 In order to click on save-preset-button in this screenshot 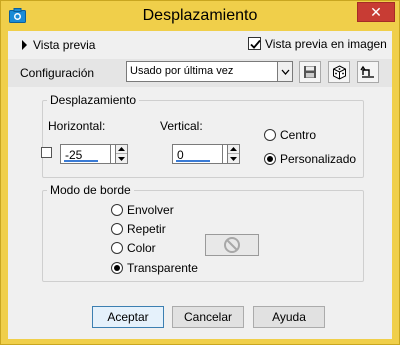, I will do `click(310, 72)`.